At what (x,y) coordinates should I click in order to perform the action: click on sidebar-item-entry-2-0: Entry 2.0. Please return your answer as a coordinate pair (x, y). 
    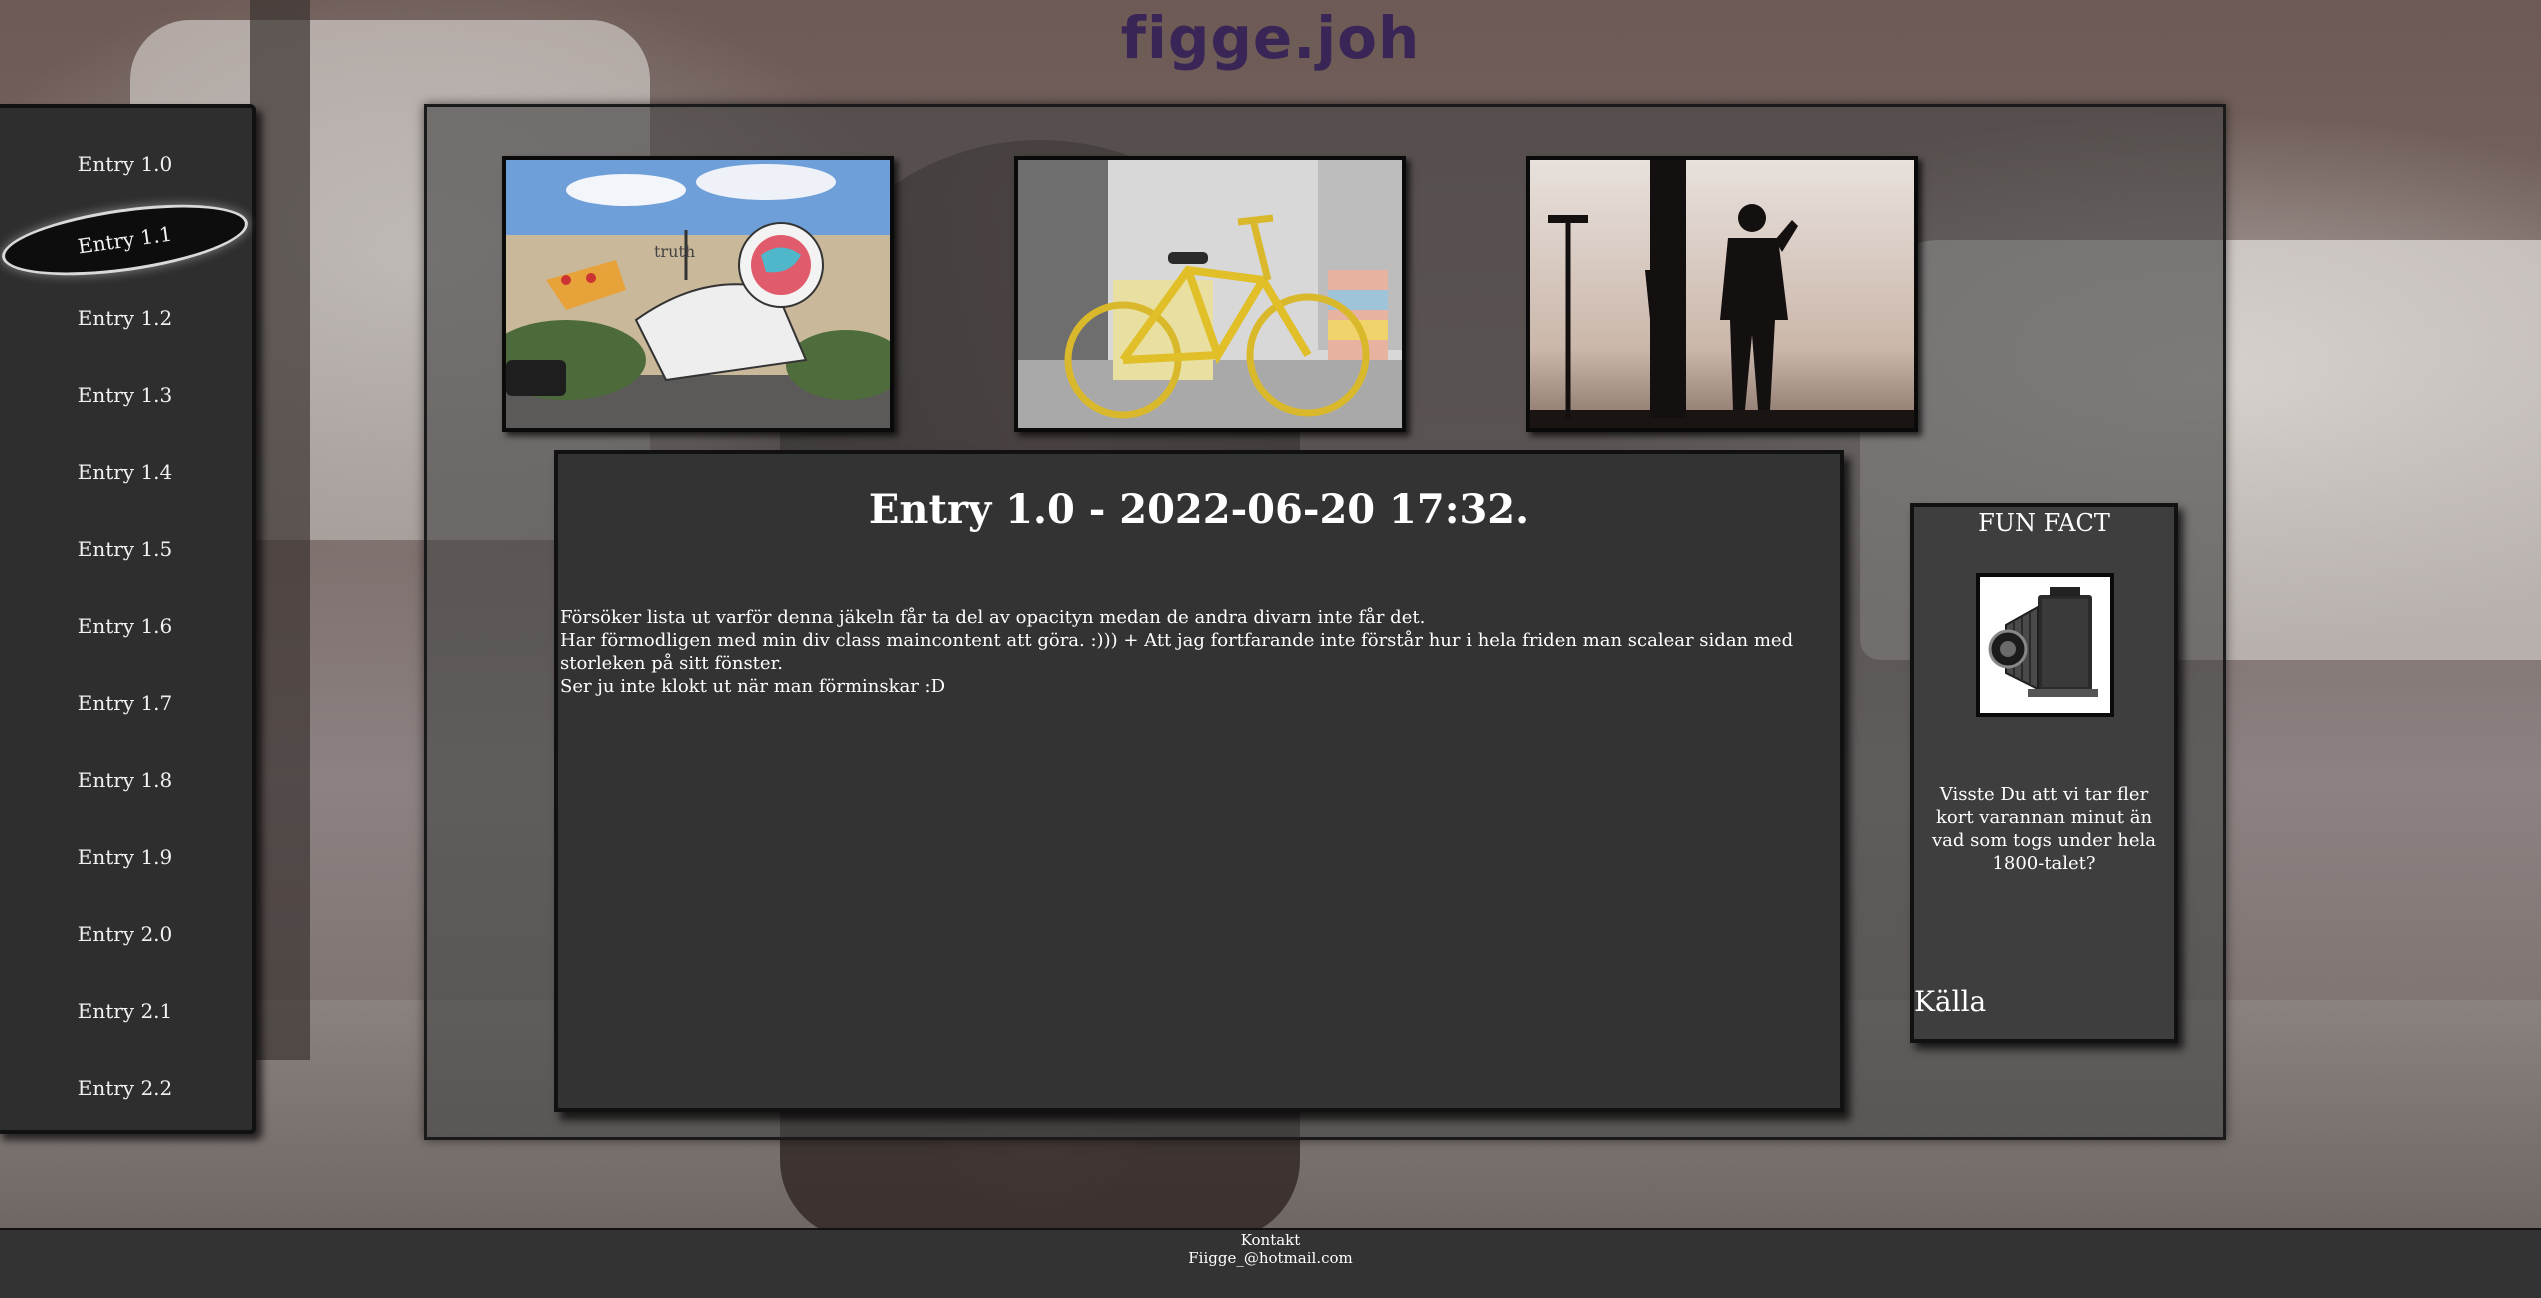
    Looking at the image, I should click on (125, 934).